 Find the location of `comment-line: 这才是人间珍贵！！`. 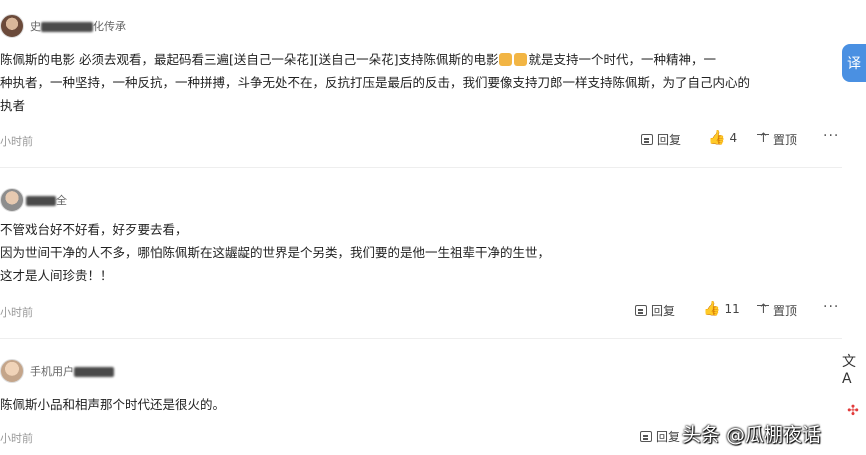

comment-line: 这才是人间珍贵！！ is located at coordinates (56, 275).